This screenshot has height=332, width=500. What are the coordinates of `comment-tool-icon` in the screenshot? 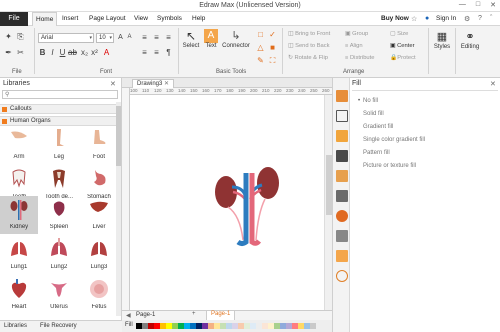 It's located at (342, 256).